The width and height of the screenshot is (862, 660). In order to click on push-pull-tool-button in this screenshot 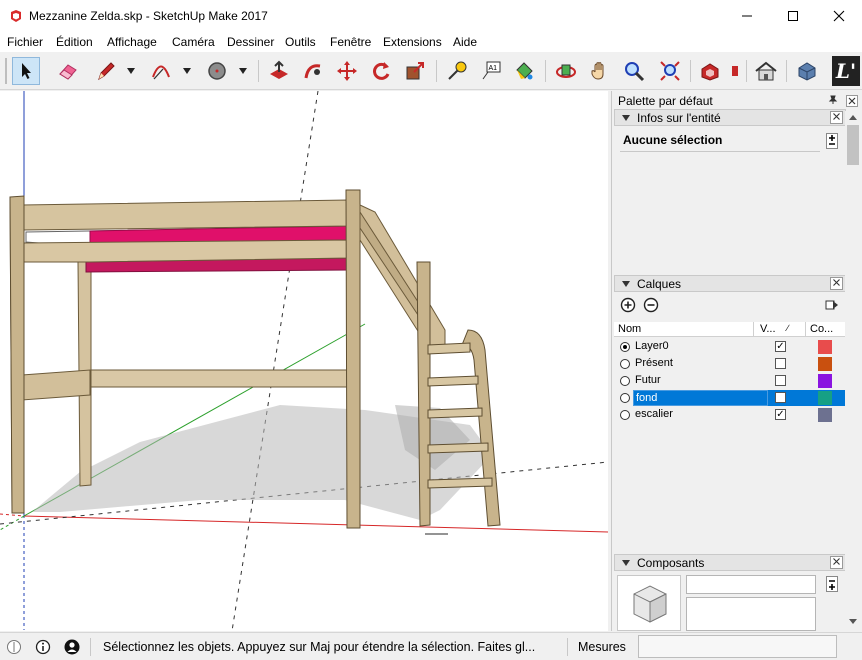, I will do `click(279, 71)`.